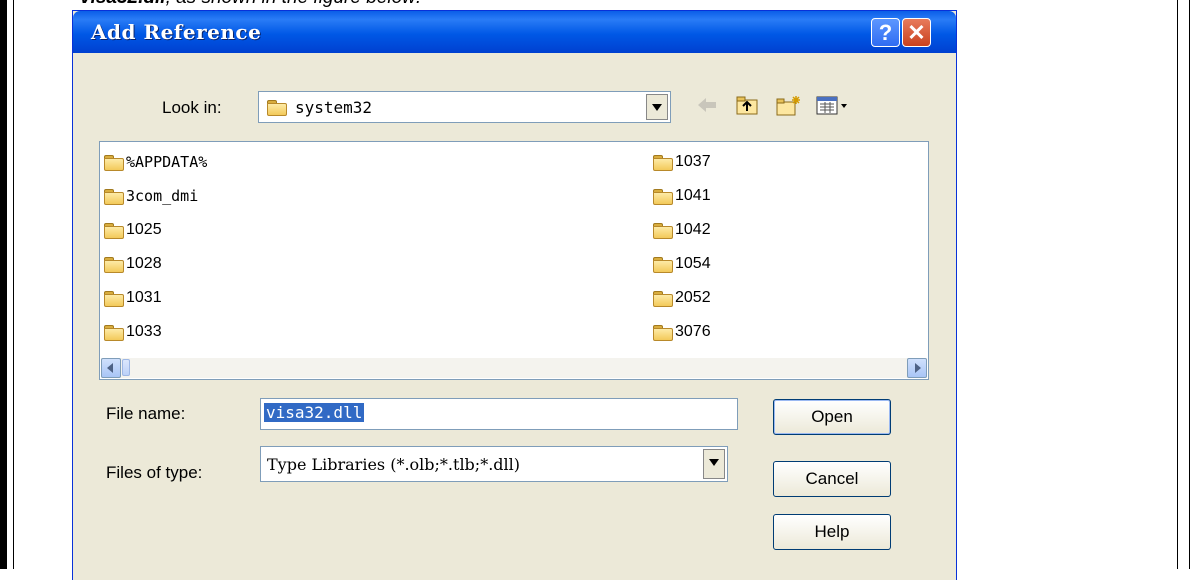 The image size is (1191, 580). I want to click on list-item: 1031, so click(133, 301).